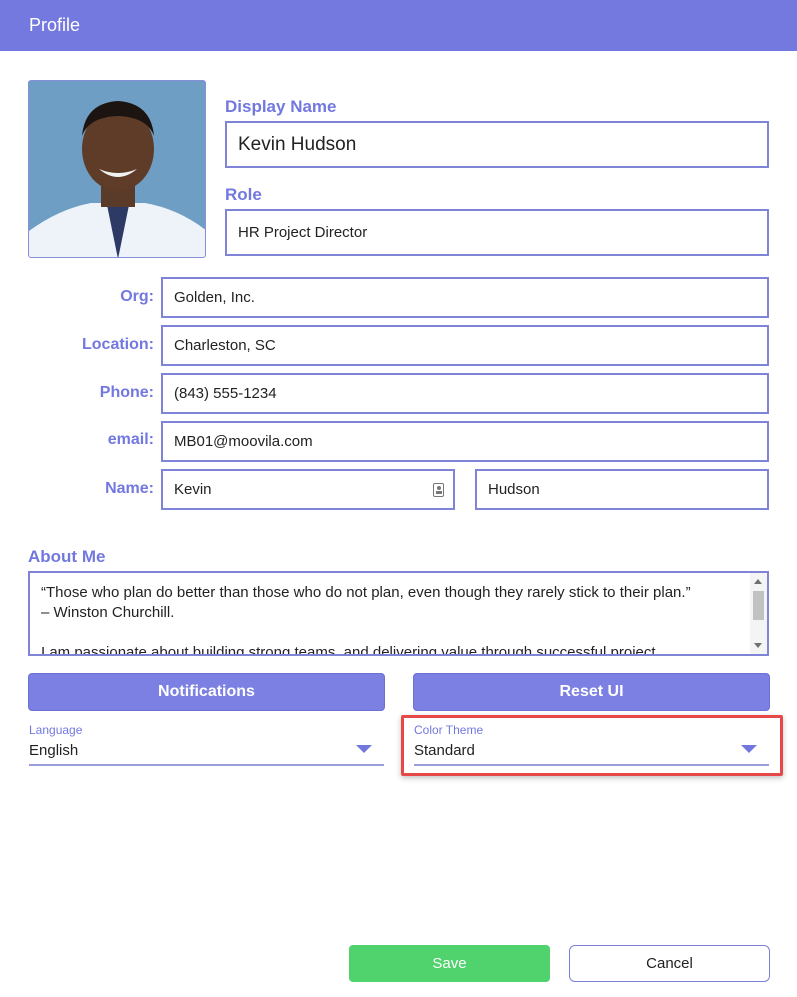  Describe the element at coordinates (364, 749) in the screenshot. I see `caret-down-icon` at that location.